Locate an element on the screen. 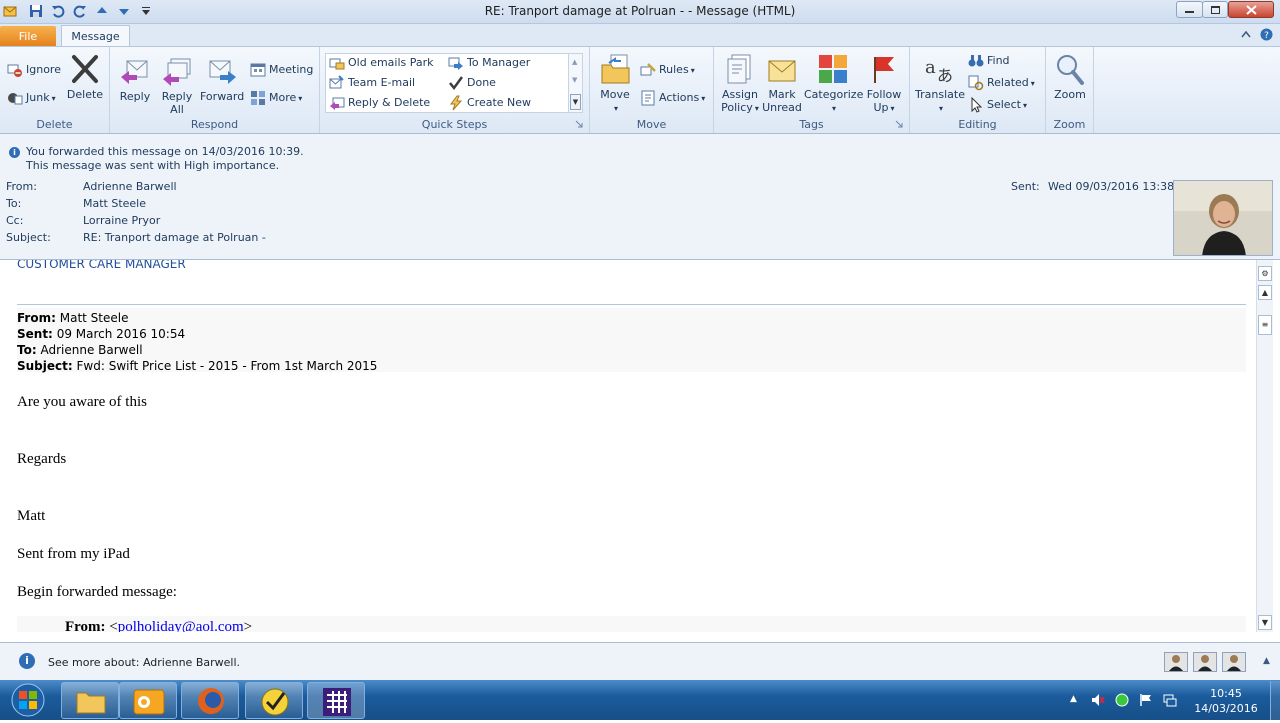 Image resolution: width=1280 pixels, height=723 pixels. quick-step-label: Done is located at coordinates (481, 82).